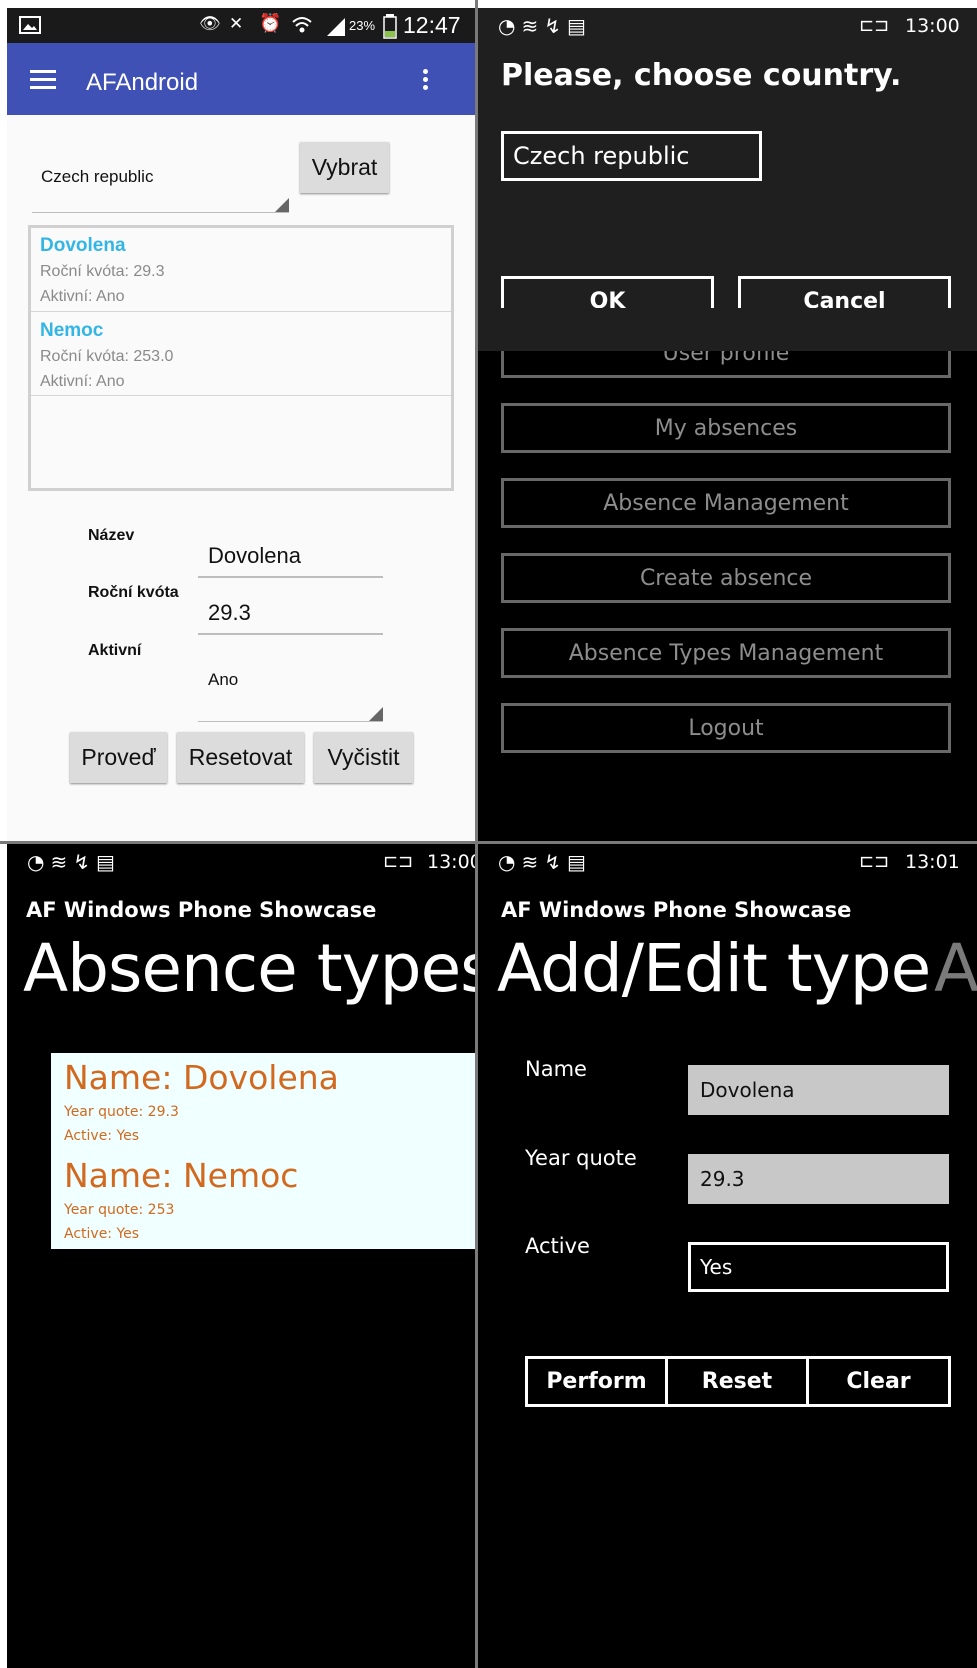 This screenshot has height=1668, width=977. Describe the element at coordinates (425, 79) in the screenshot. I see `overflow-menu-icon` at that location.